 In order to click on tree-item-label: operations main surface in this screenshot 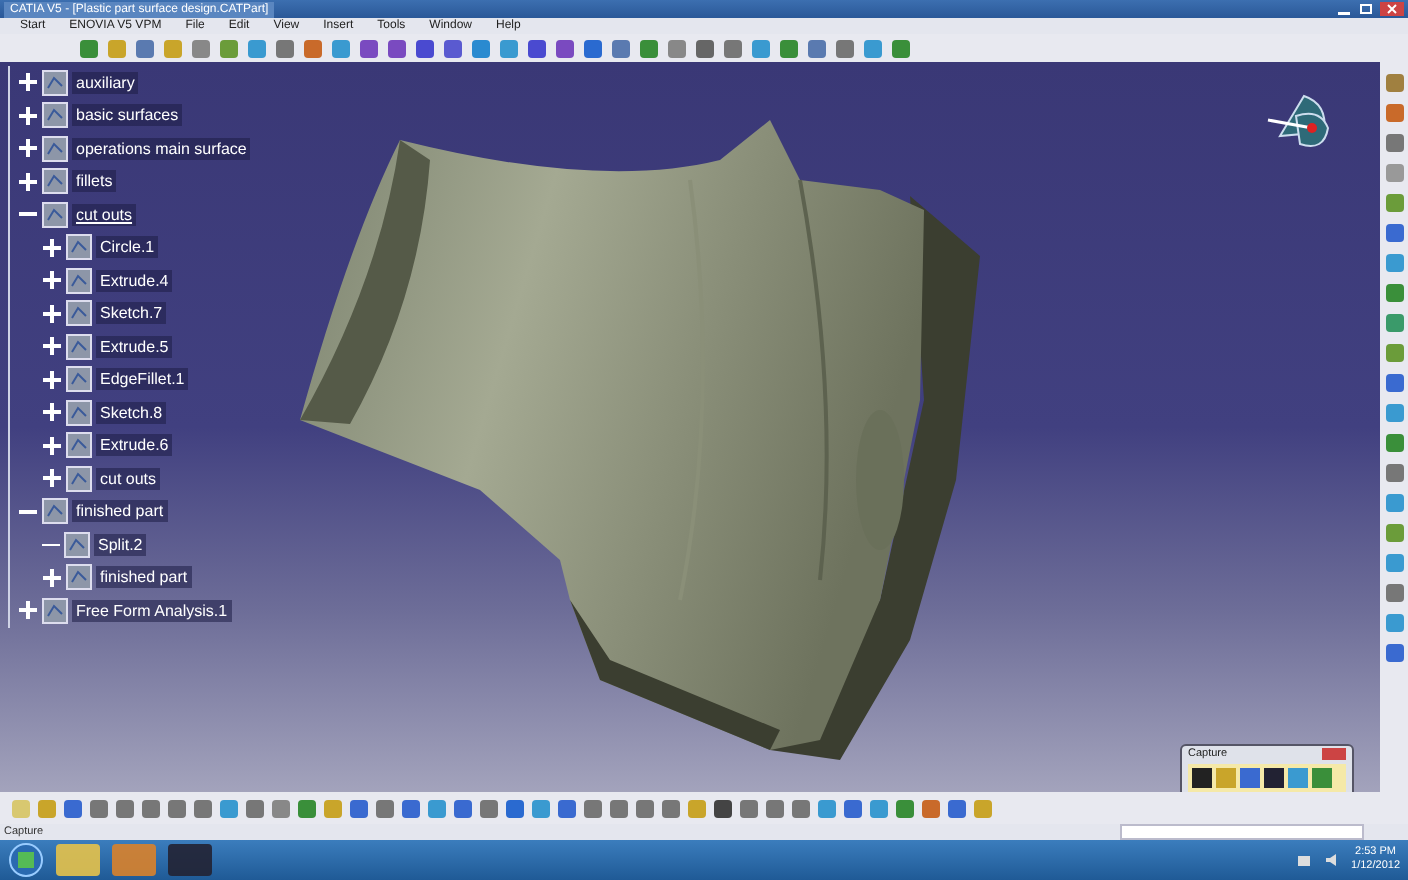, I will do `click(161, 148)`.